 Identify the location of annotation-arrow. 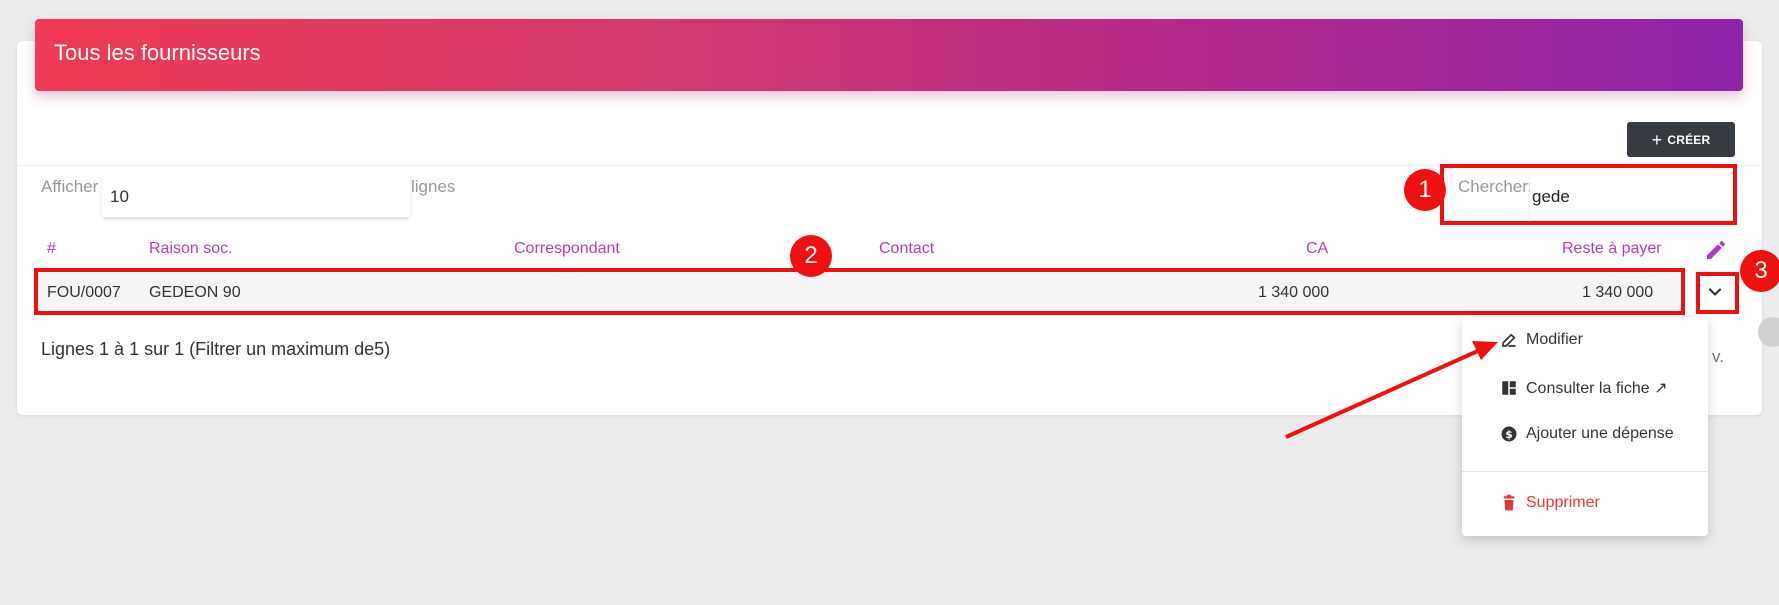
(1391, 390).